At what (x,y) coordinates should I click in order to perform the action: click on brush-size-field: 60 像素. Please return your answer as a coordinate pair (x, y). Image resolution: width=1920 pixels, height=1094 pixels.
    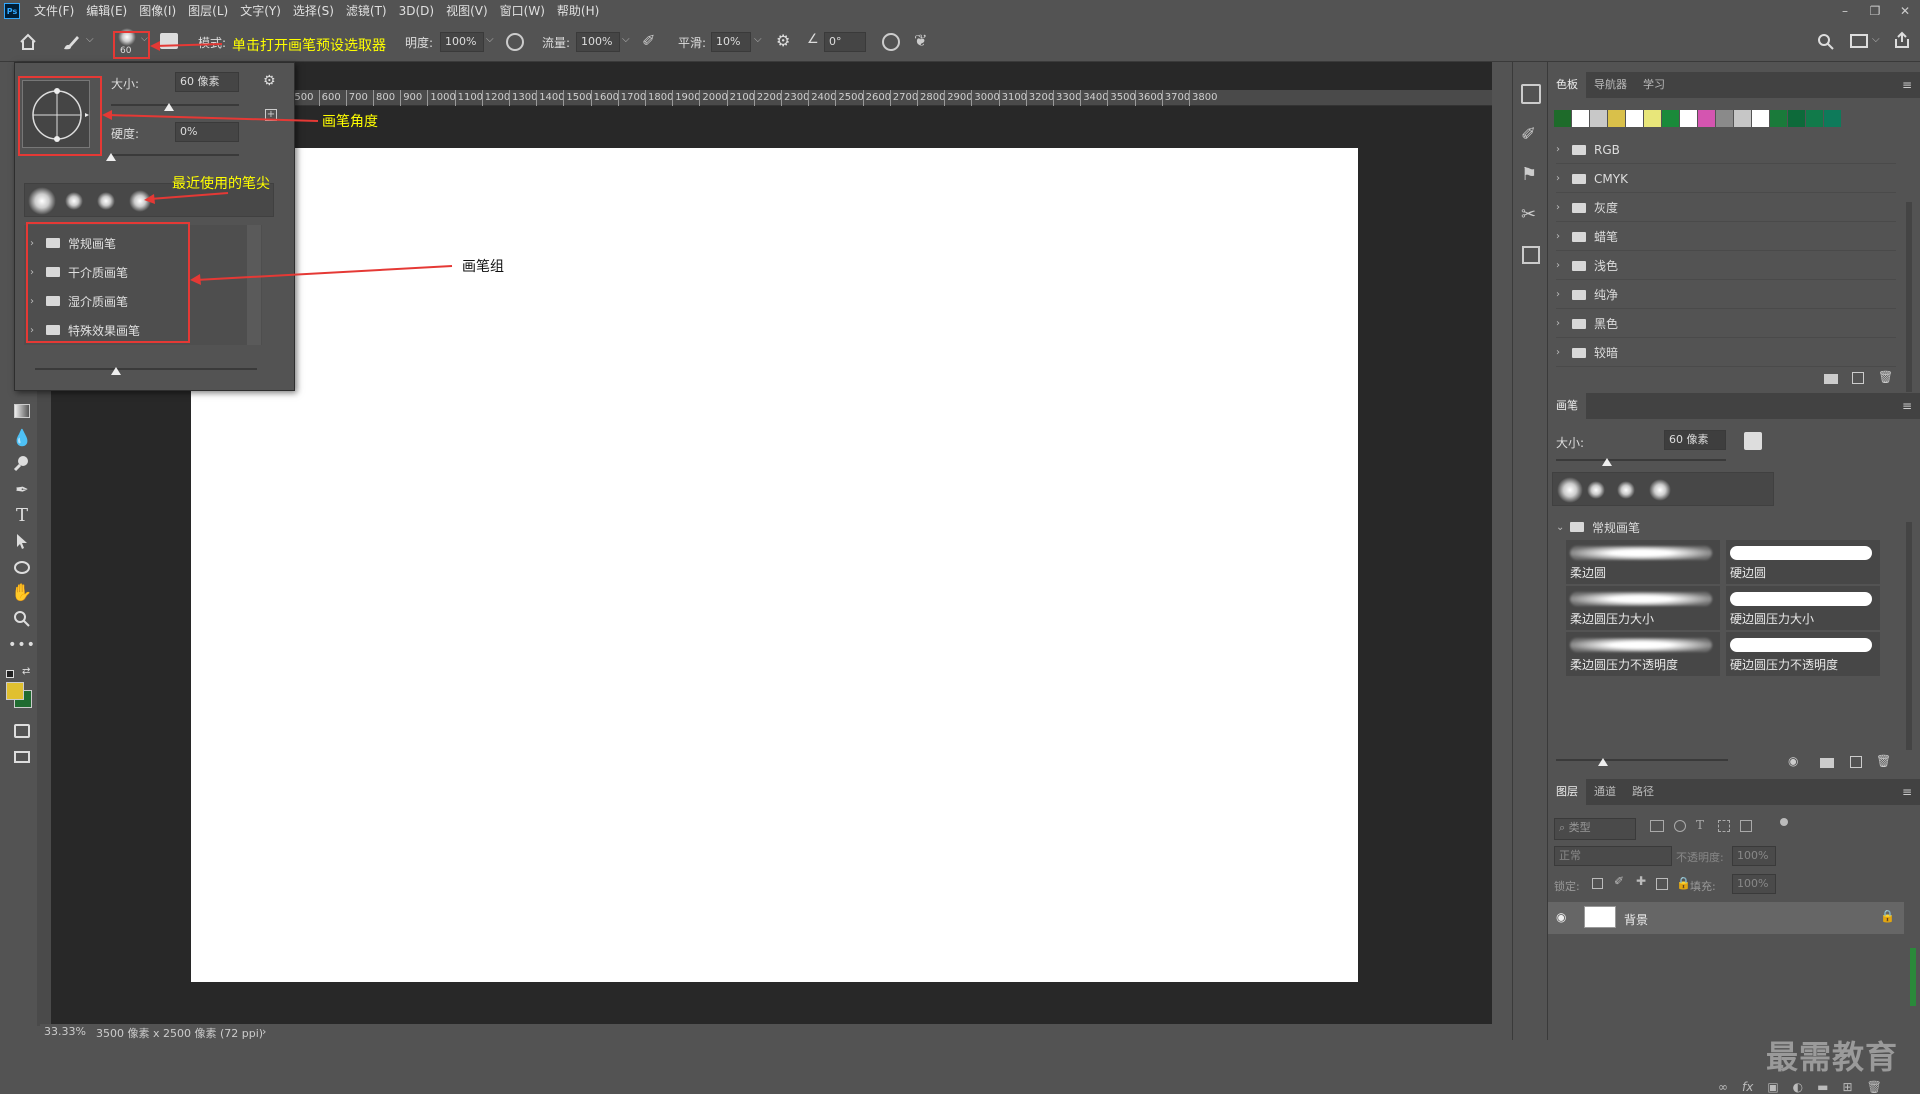
    Looking at the image, I should click on (1695, 440).